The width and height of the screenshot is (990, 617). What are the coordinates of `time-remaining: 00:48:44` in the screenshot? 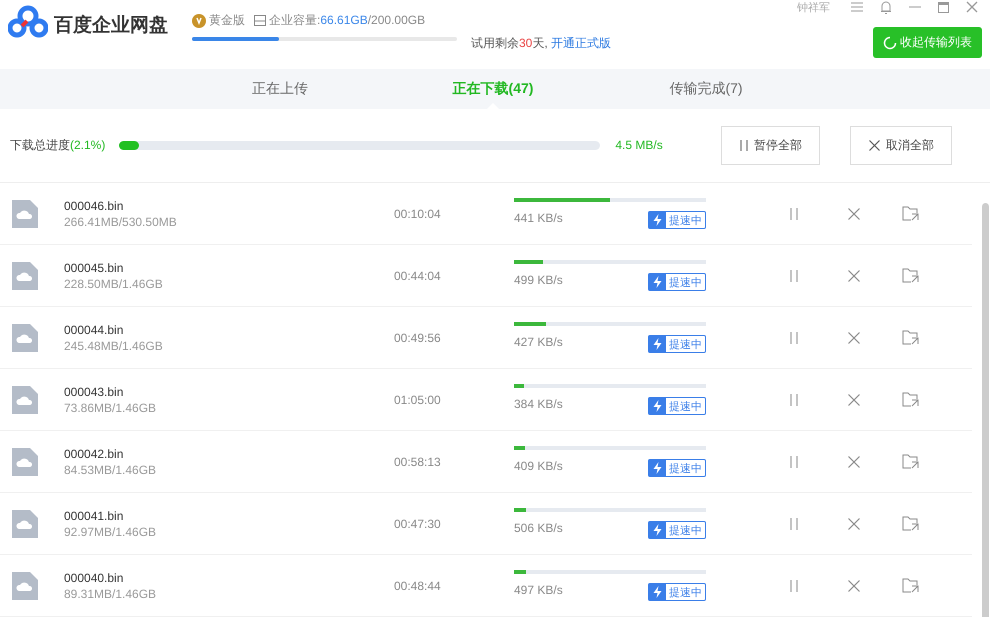 It's located at (418, 585).